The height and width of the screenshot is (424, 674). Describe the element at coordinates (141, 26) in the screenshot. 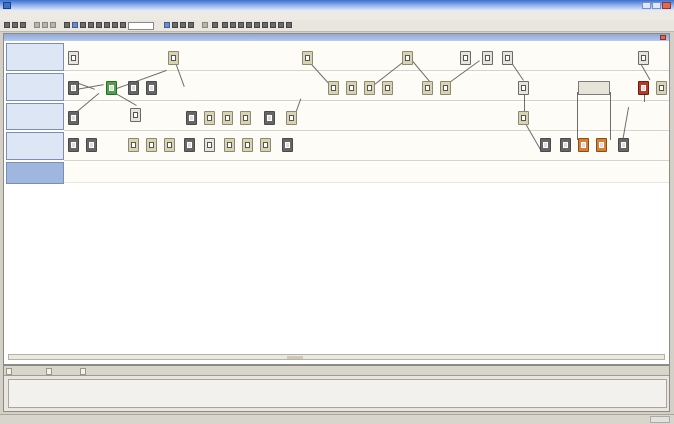

I see `zoom-select` at that location.